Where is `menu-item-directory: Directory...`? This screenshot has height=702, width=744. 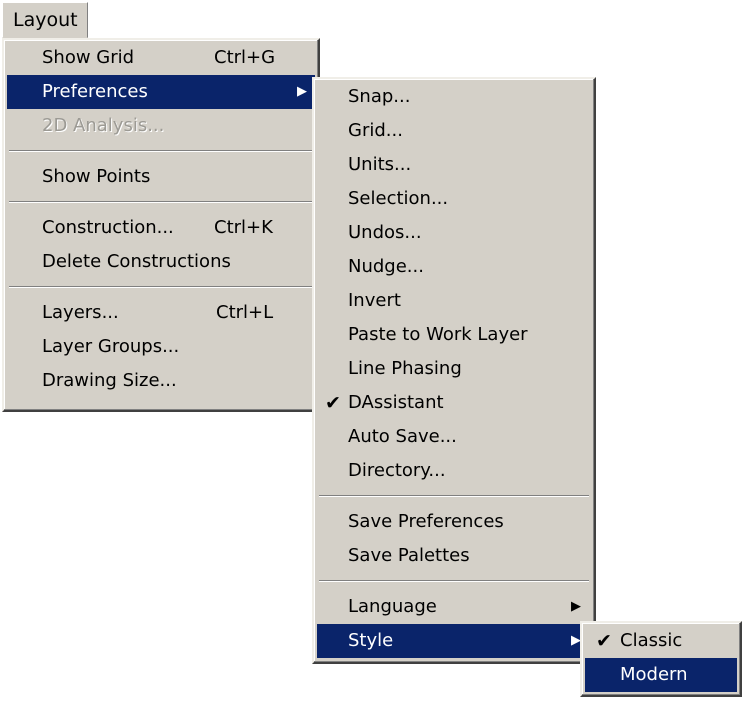
menu-item-directory: Directory... is located at coordinates (454, 471).